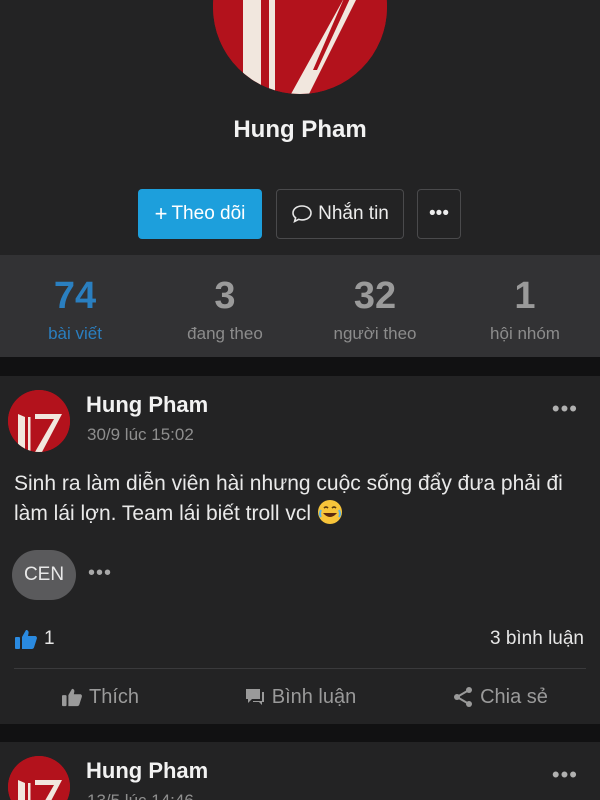 Image resolution: width=600 pixels, height=800 pixels. I want to click on follow-label: Theo dõi, so click(208, 213).